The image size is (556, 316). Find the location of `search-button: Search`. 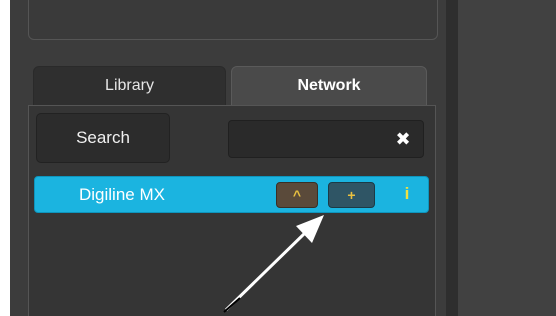

search-button: Search is located at coordinates (103, 138).